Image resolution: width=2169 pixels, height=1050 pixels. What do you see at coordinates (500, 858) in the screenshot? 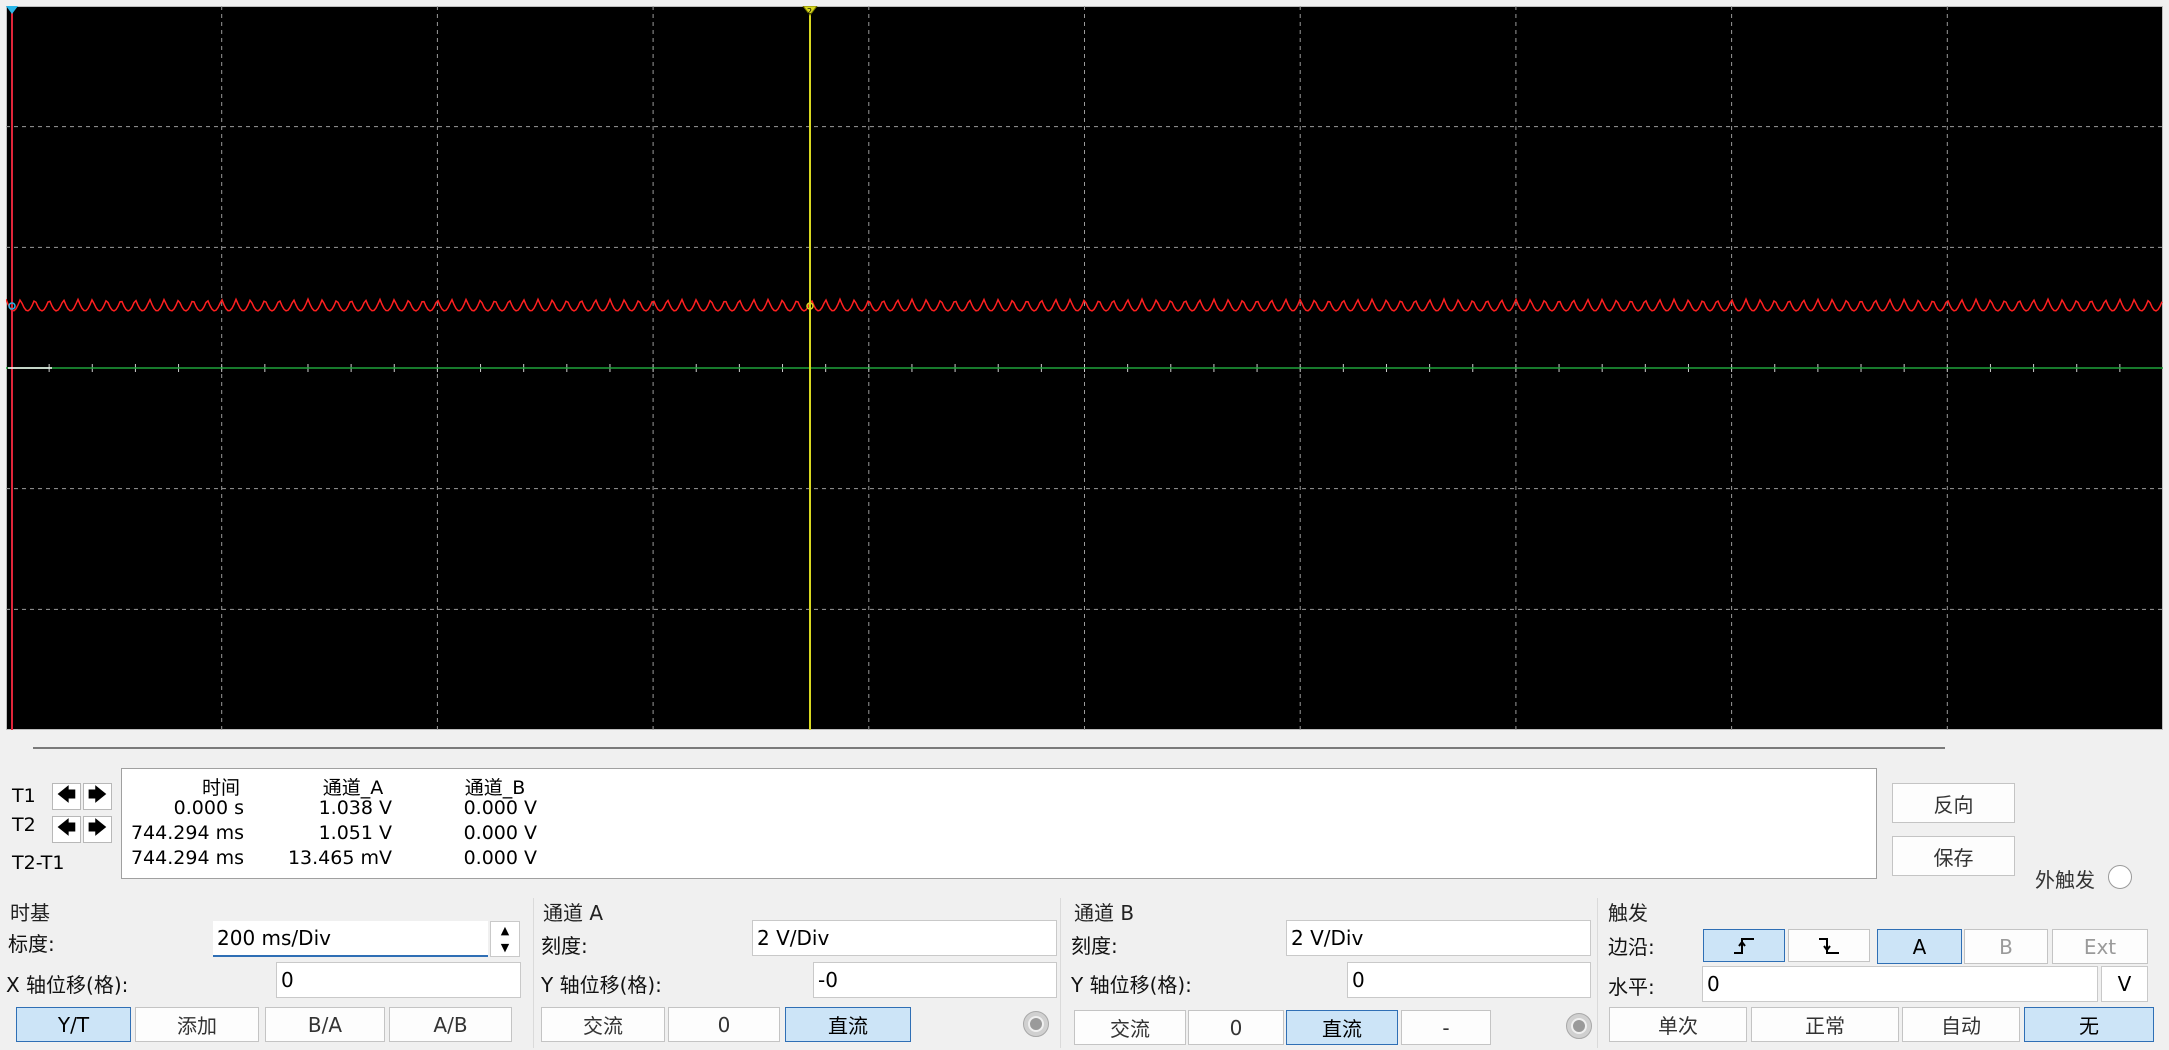
I see `row-diff-channel-b: 0.000 V` at bounding box center [500, 858].